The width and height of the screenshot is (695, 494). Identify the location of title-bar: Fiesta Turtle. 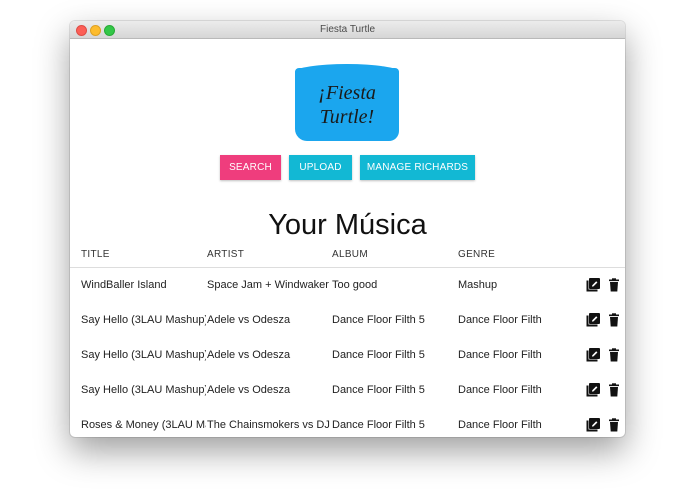
(347, 30).